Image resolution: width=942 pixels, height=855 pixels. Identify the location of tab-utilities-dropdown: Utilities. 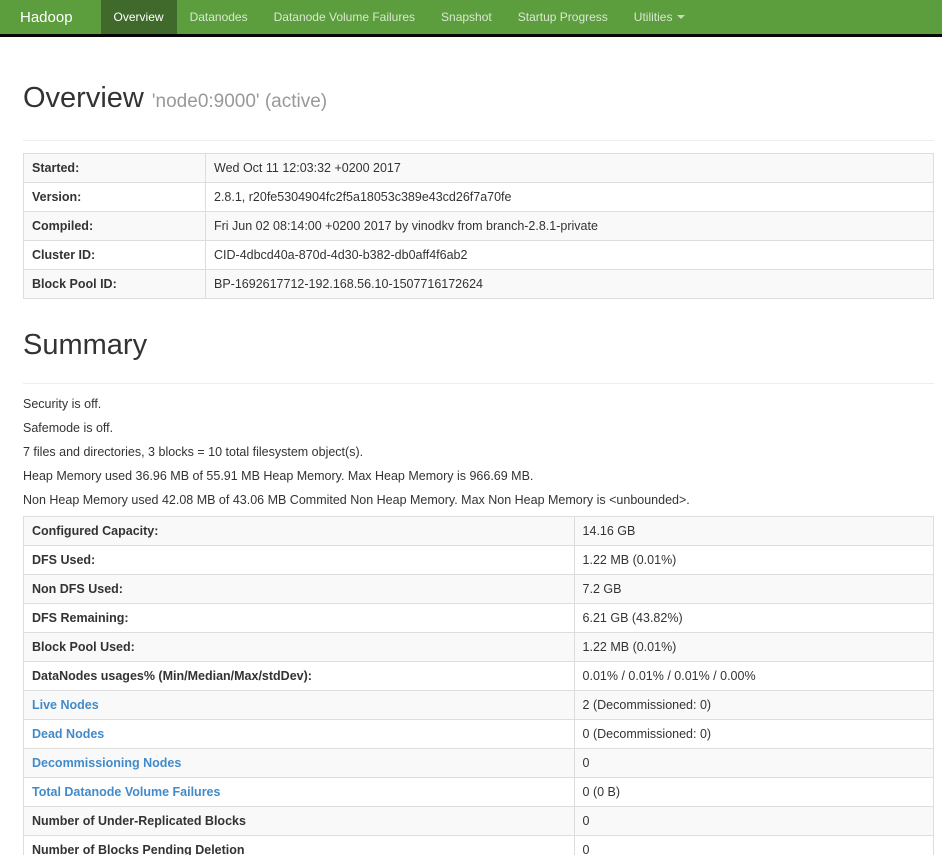
(660, 17).